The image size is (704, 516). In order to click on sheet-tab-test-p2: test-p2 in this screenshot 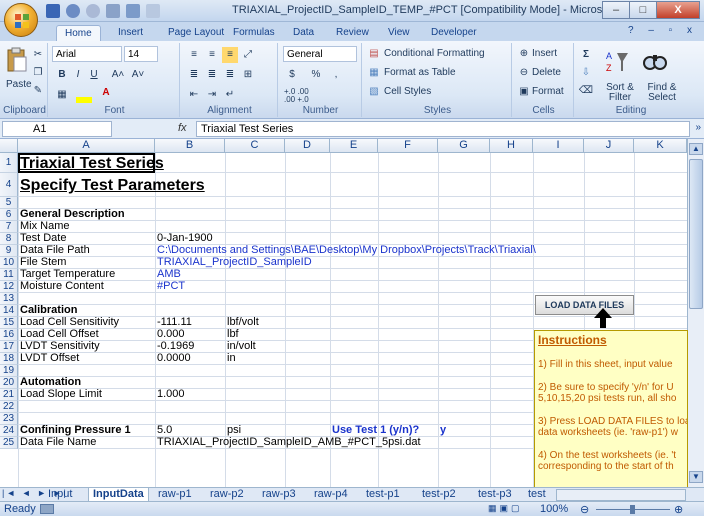, I will do `click(439, 495)`.